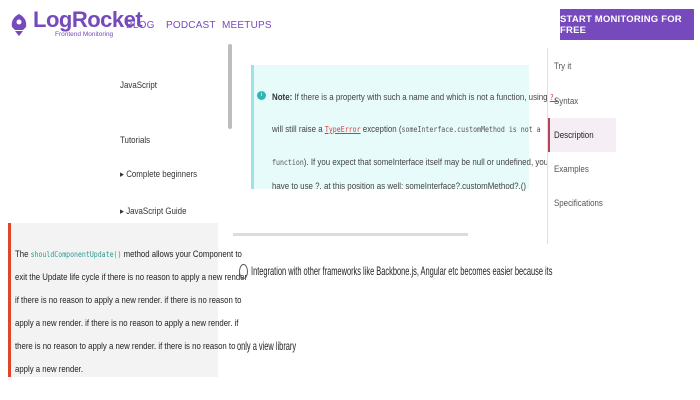 This screenshot has width=700, height=400. Describe the element at coordinates (138, 85) in the screenshot. I see `sidebar-item-javascript: JavaScript` at that location.